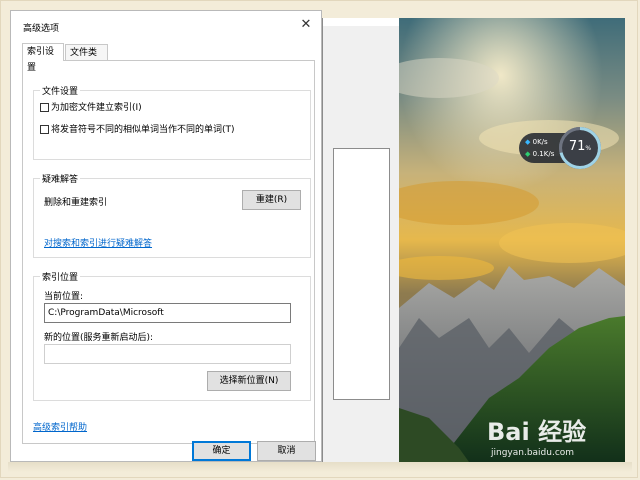 The height and width of the screenshot is (480, 640). I want to click on encrypted-files-checkbox, so click(44, 107).